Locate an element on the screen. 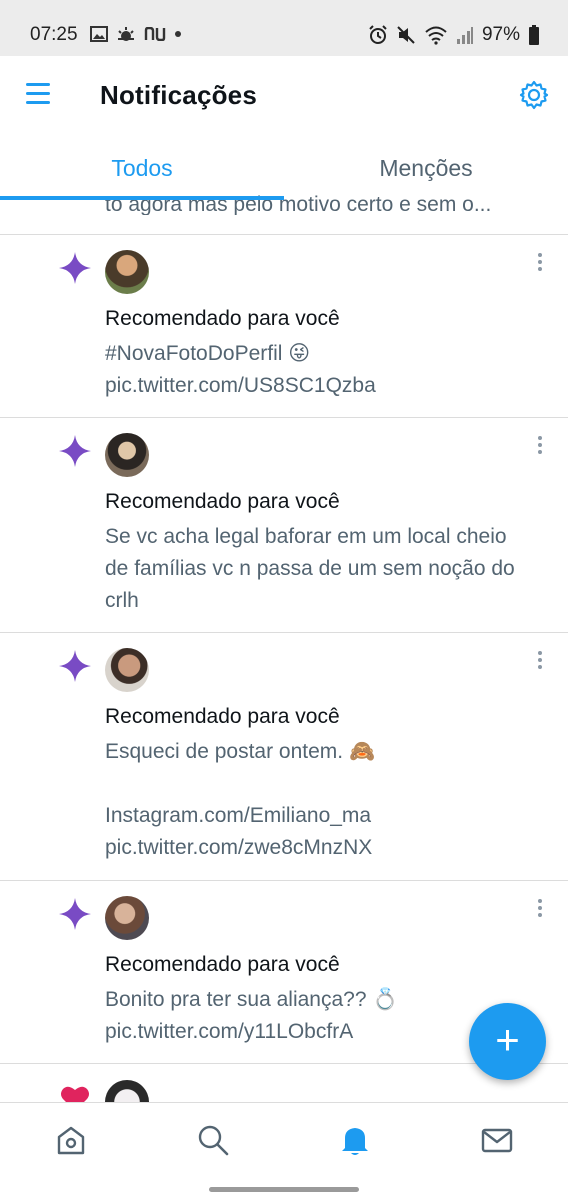 This screenshot has width=568, height=1200. menu-icon is located at coordinates (38, 95).